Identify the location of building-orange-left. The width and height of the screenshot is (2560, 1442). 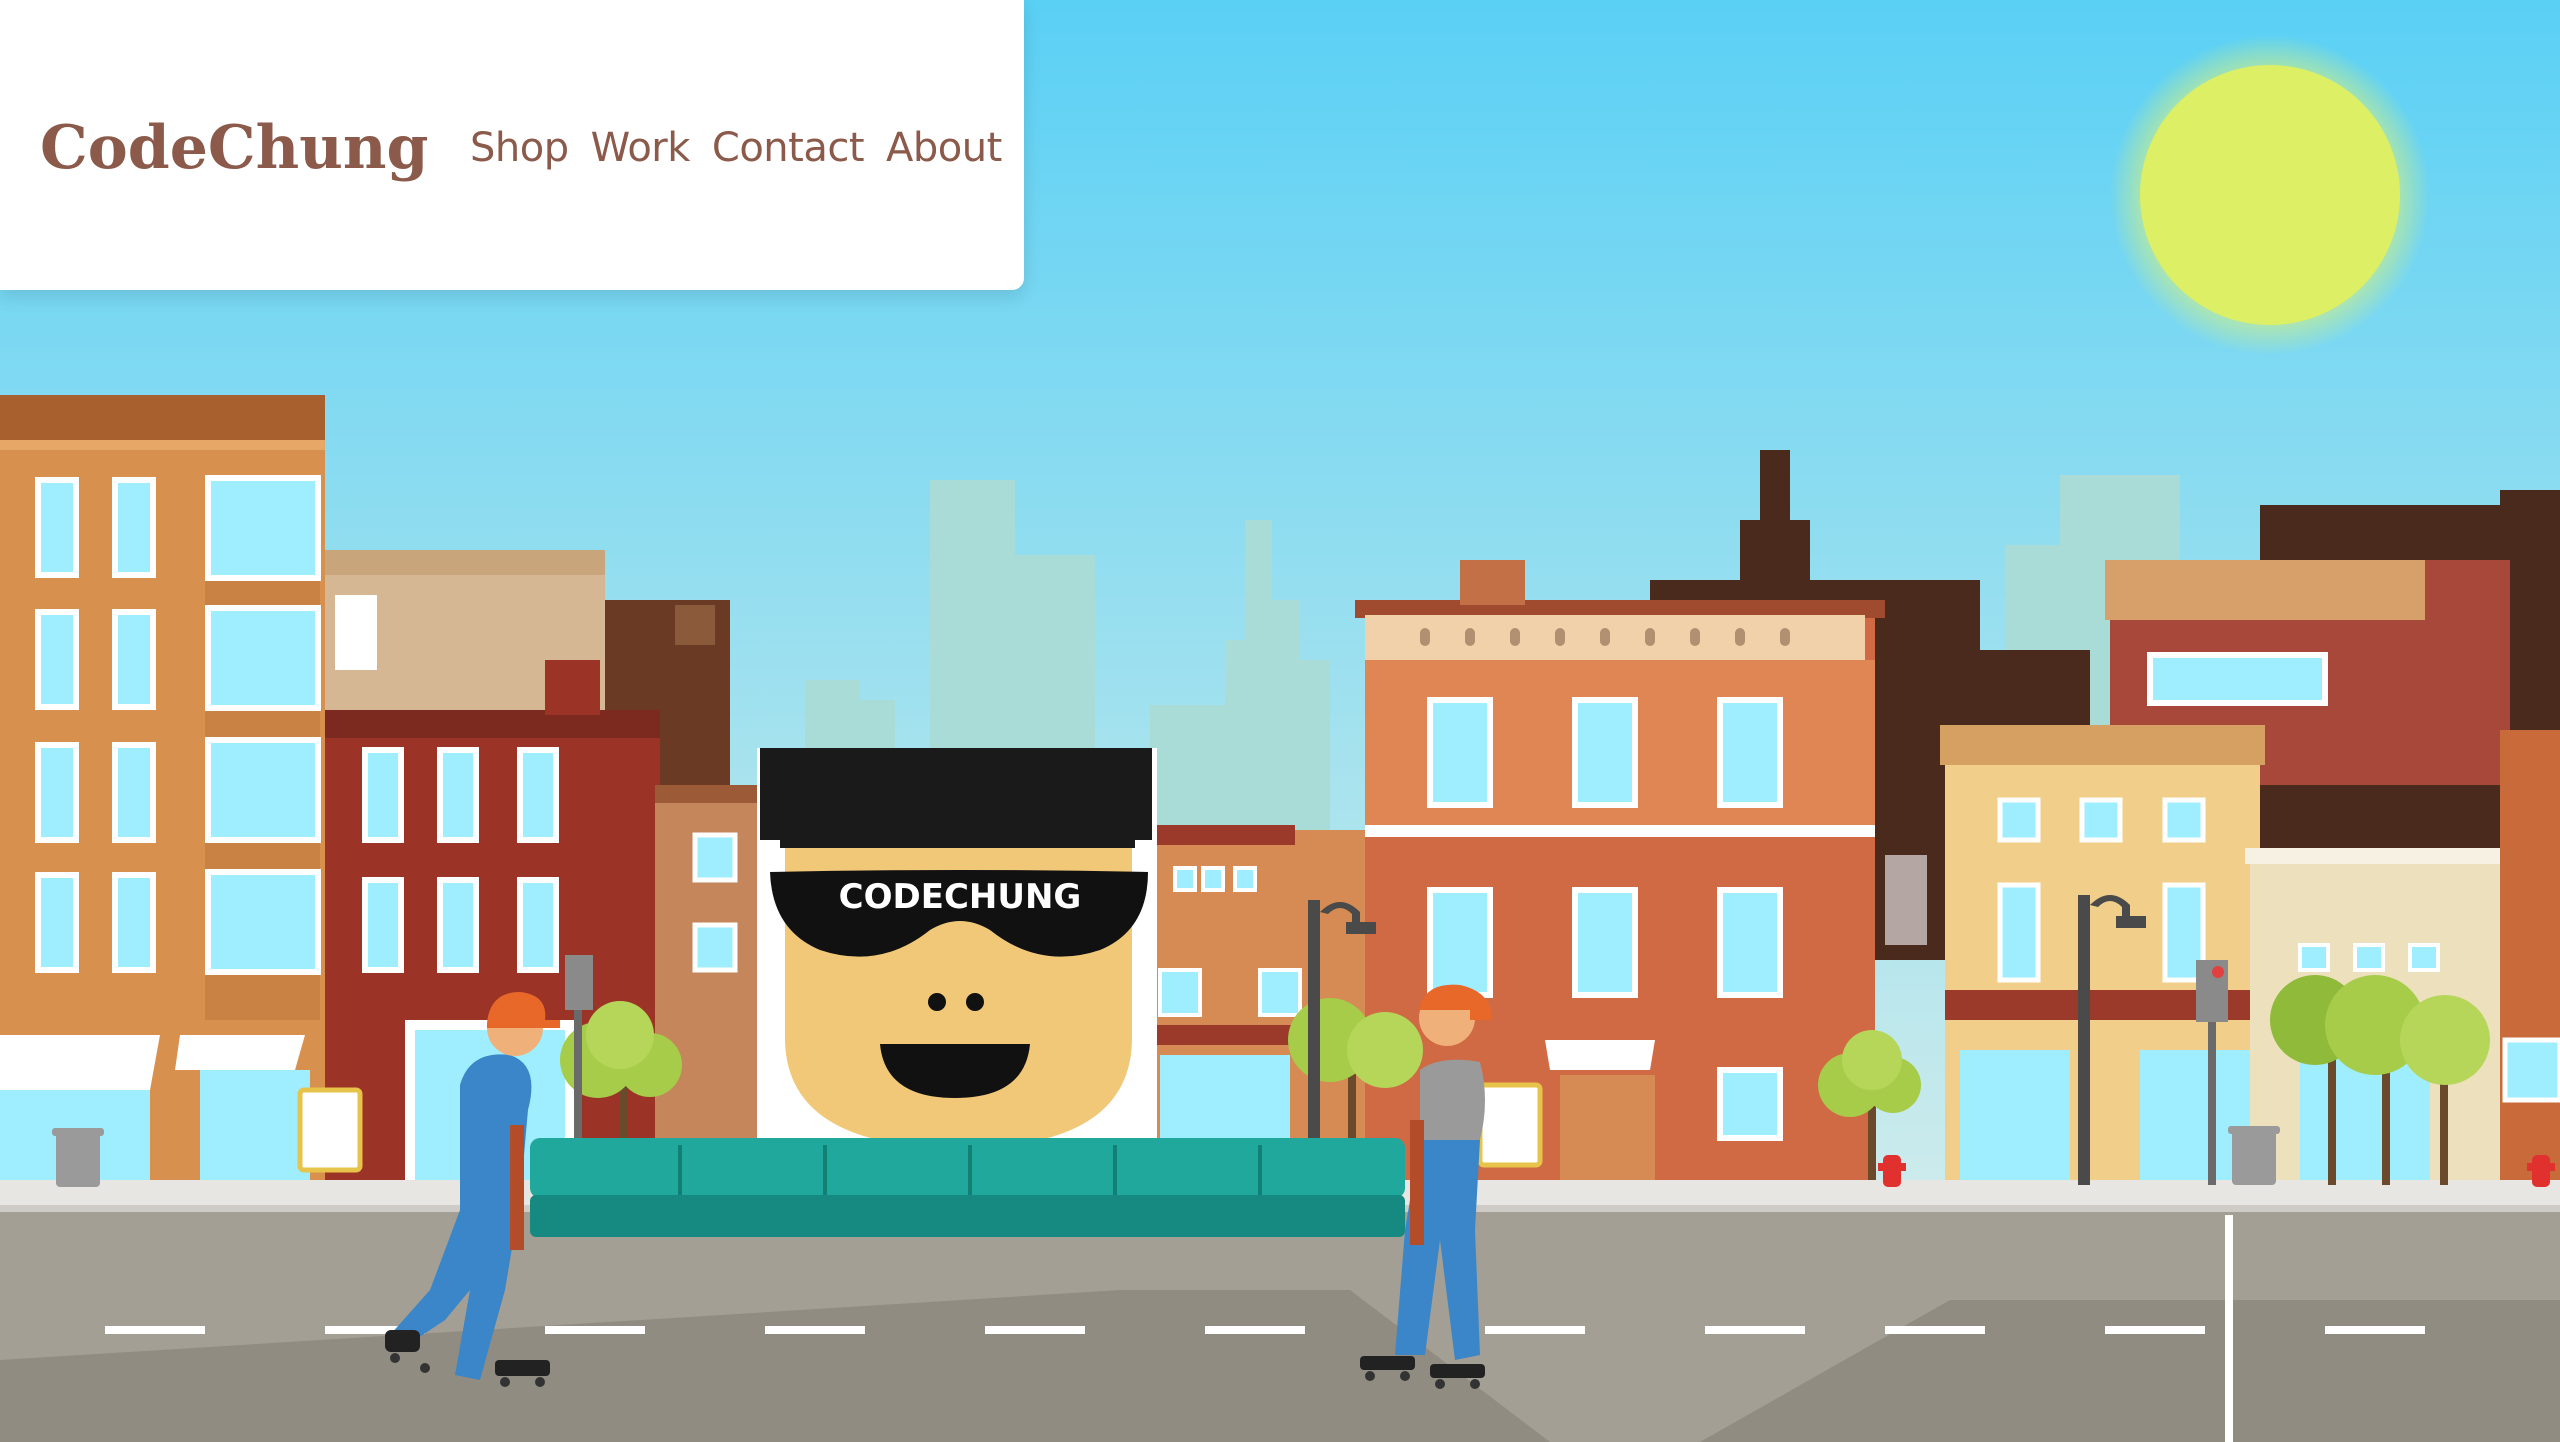
(162, 790).